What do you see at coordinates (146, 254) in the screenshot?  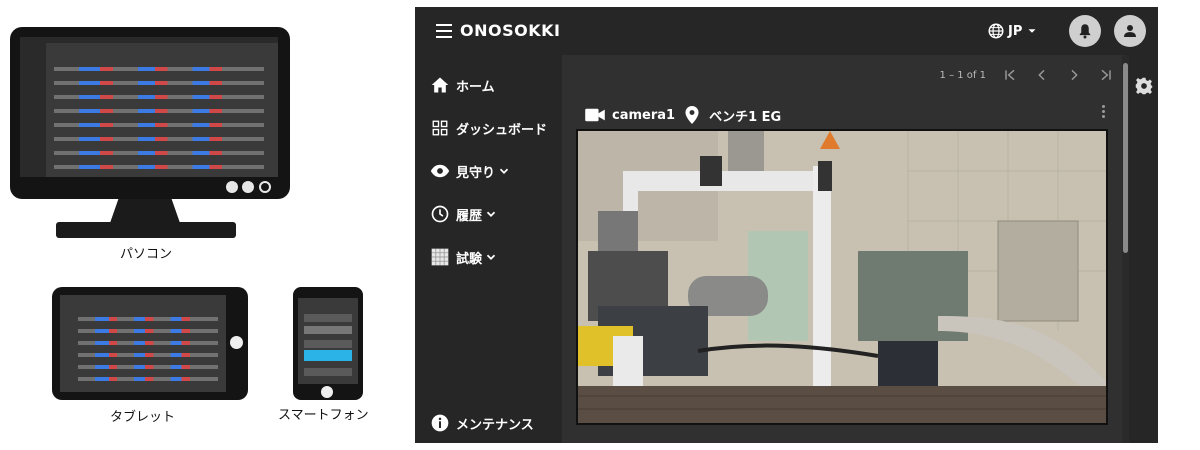 I see `pc-label: パソコン` at bounding box center [146, 254].